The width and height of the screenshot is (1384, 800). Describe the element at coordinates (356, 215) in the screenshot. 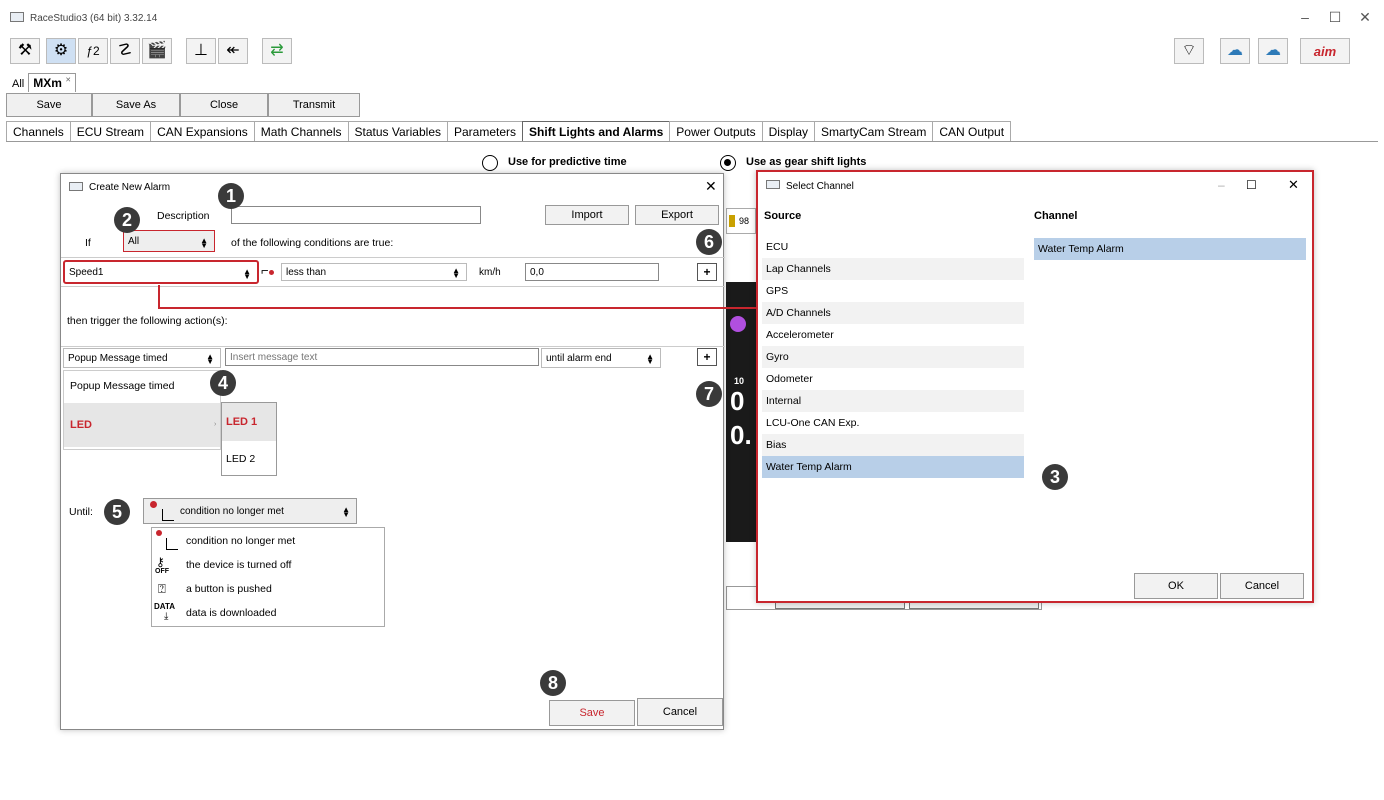

I see `description-input` at that location.